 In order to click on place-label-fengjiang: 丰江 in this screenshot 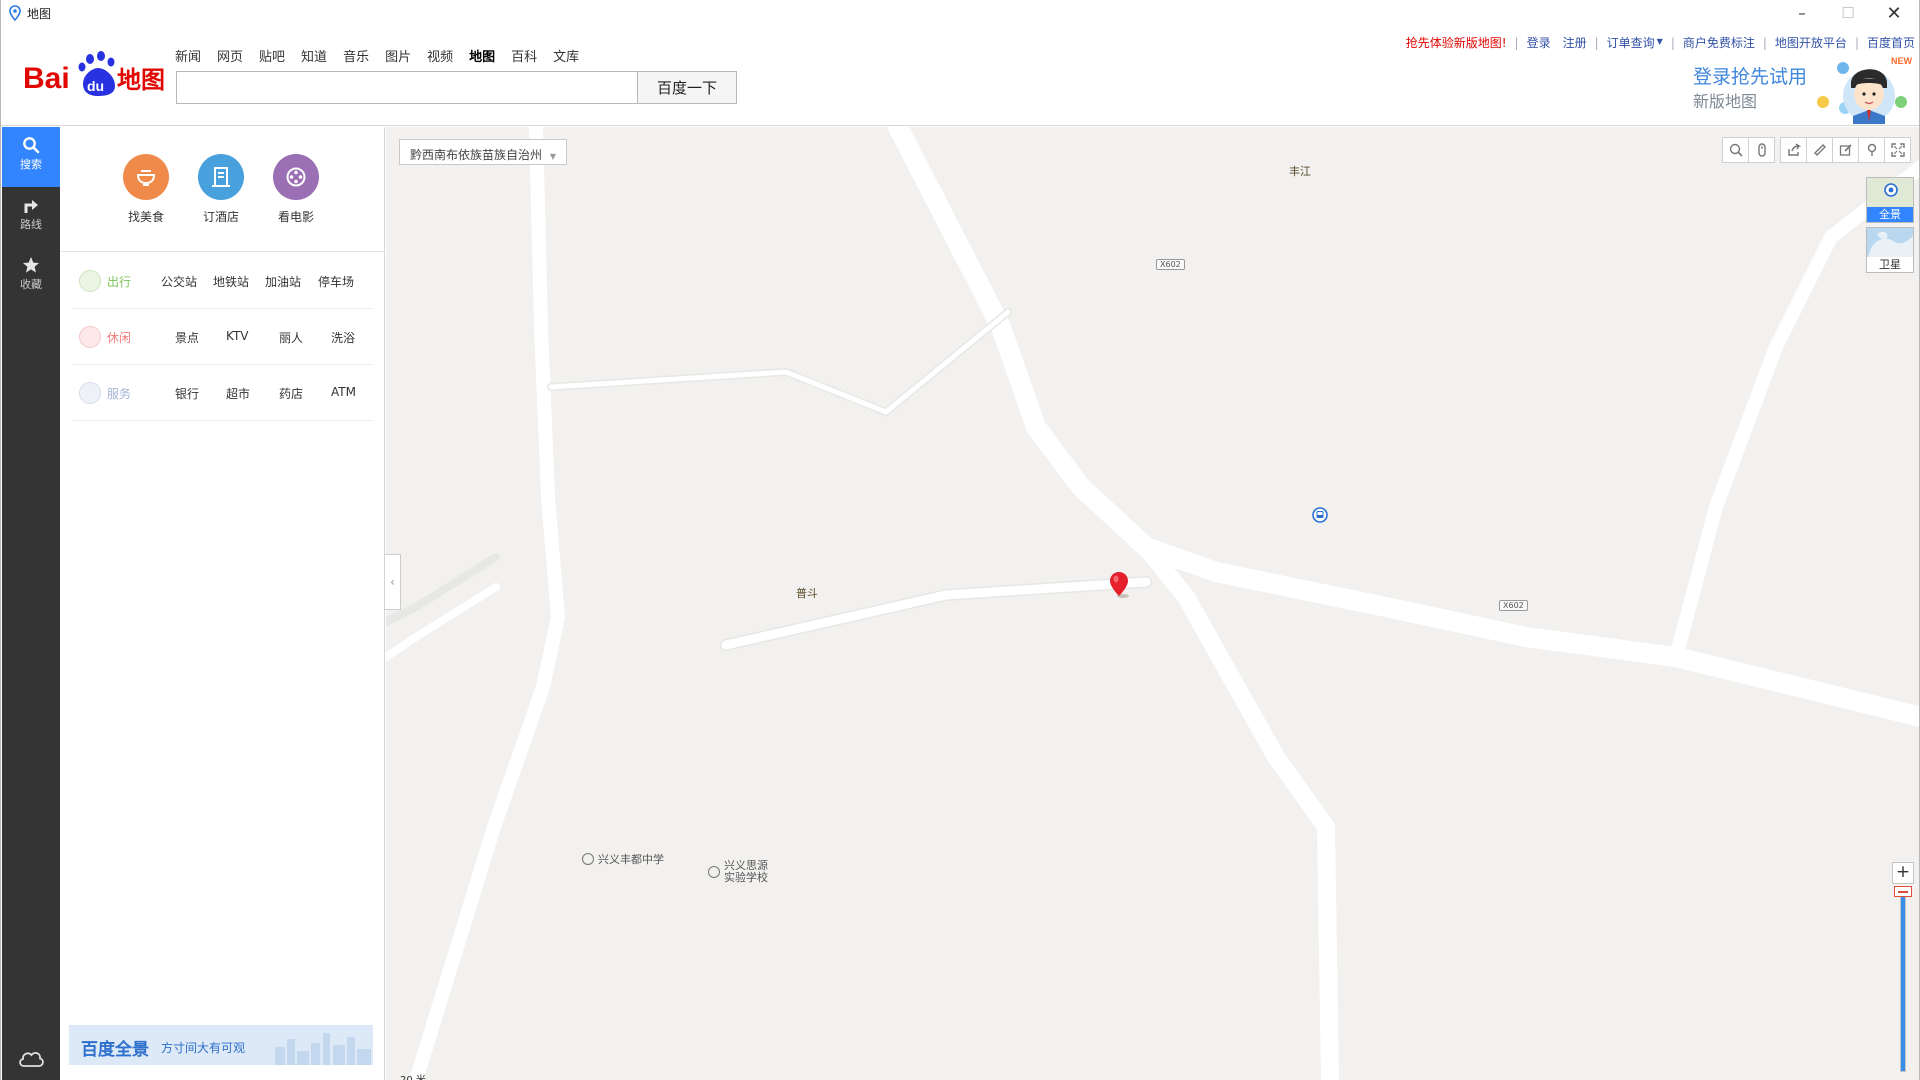, I will do `click(1300, 171)`.